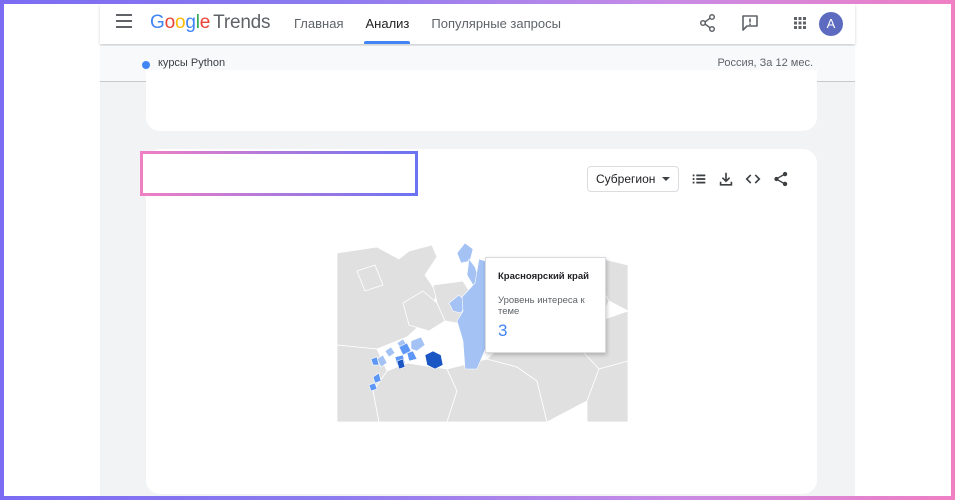 This screenshot has height=500, width=955. I want to click on nav-tab-home: Главная, so click(318, 24).